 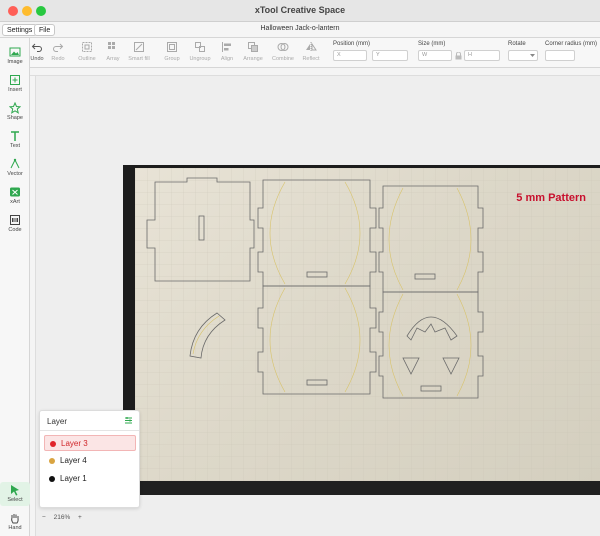 I want to click on layer-panel-header: Layer, so click(x=89, y=421).